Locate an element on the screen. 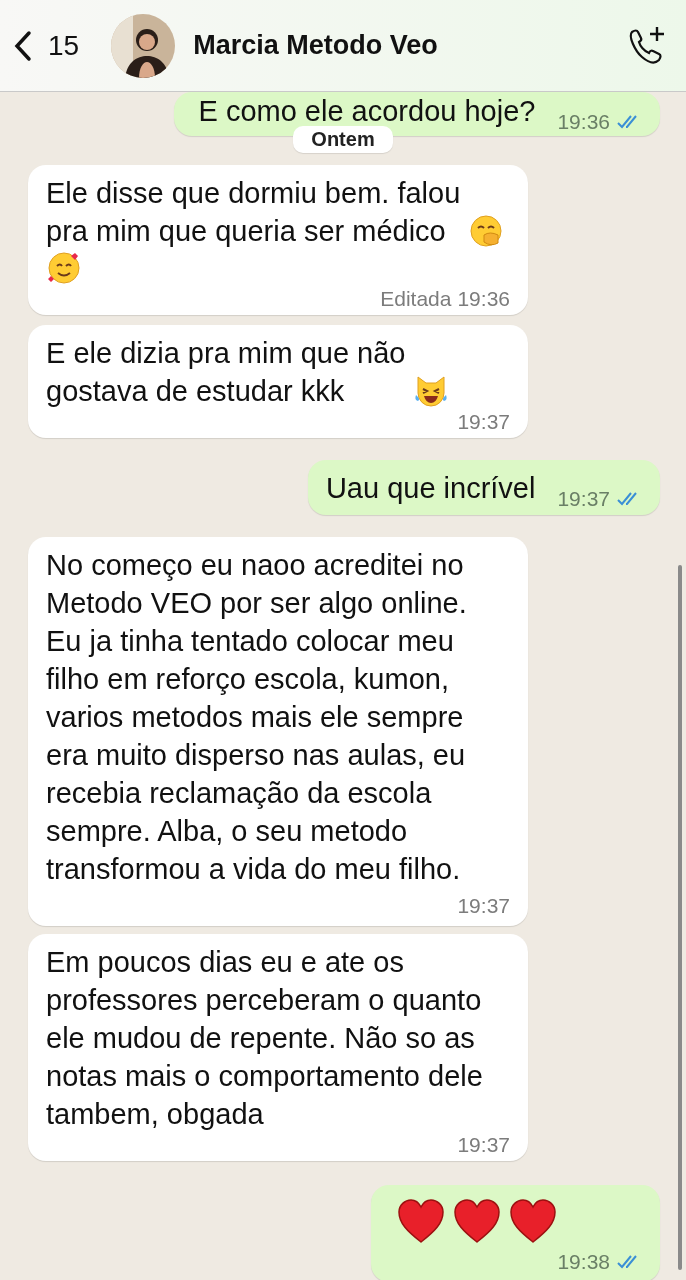 The width and height of the screenshot is (686, 1280). date-divider: Ontem is located at coordinates (343, 139).